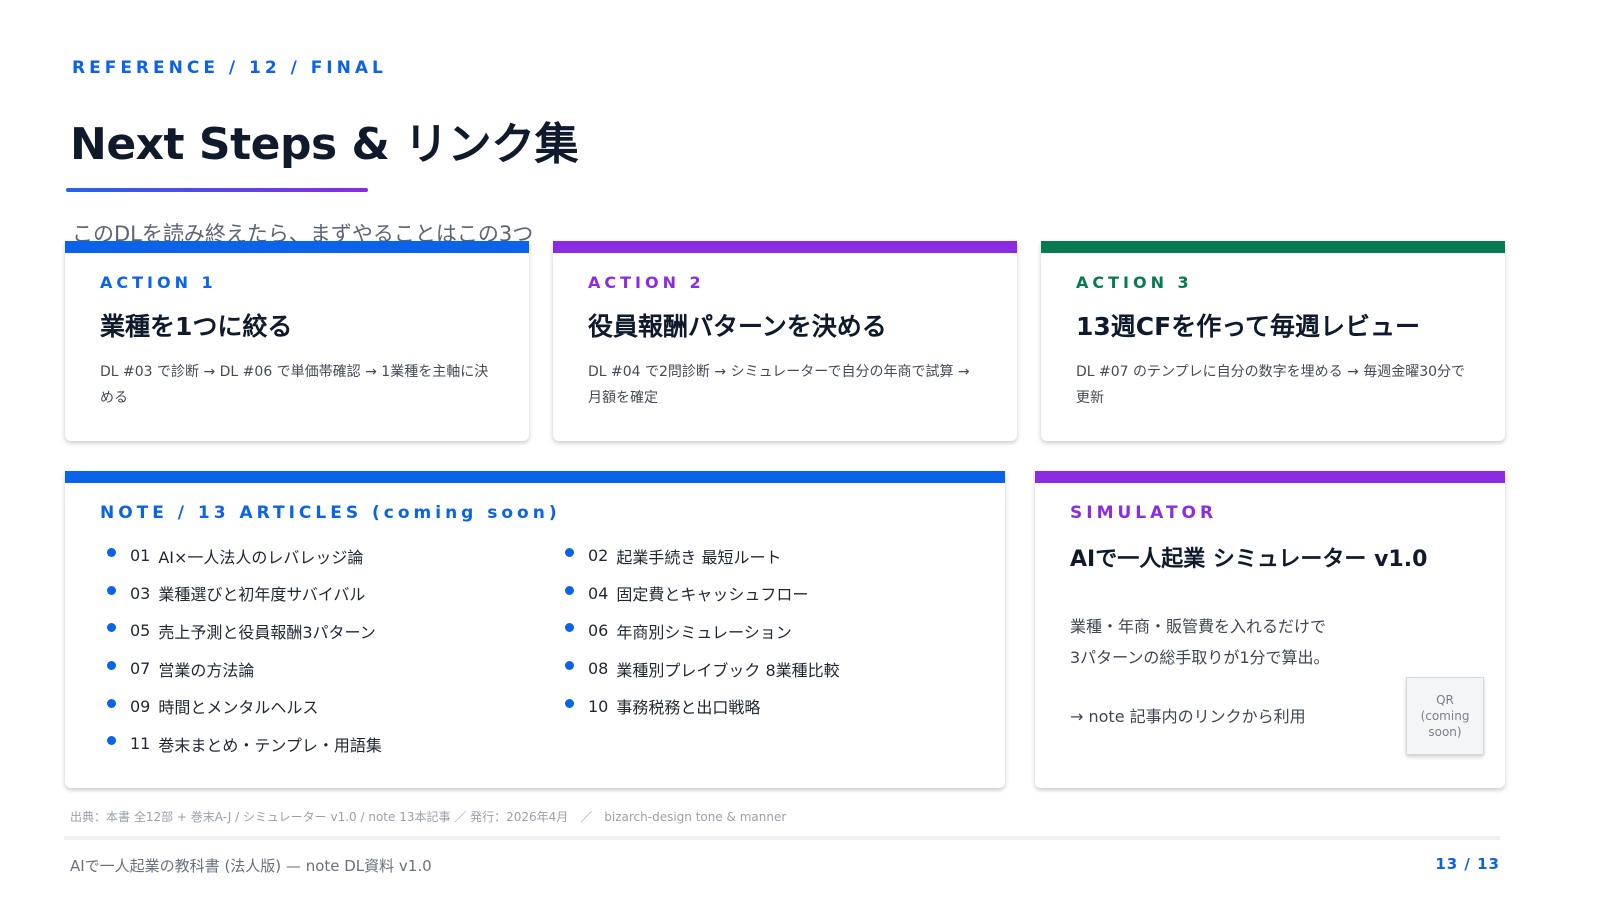  What do you see at coordinates (779, 385) in the screenshot?
I see `action-body: DL #04 で2問診断 → シミュレーターで自分の年商で試算 → 月額を確定` at bounding box center [779, 385].